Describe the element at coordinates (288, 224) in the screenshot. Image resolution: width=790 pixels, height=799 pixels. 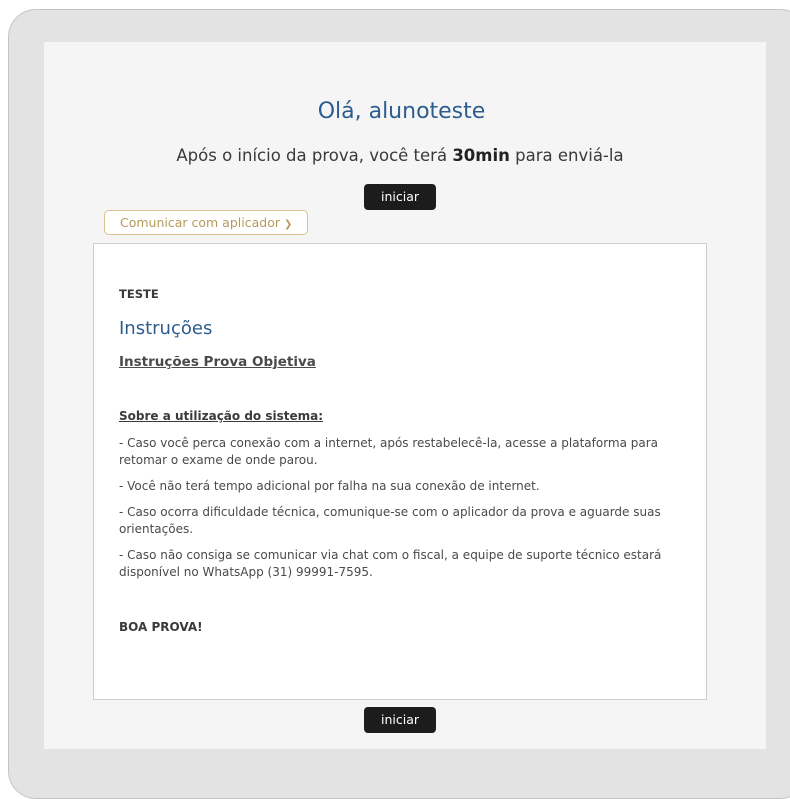
I see `chevron-down-icon: ❯` at that location.